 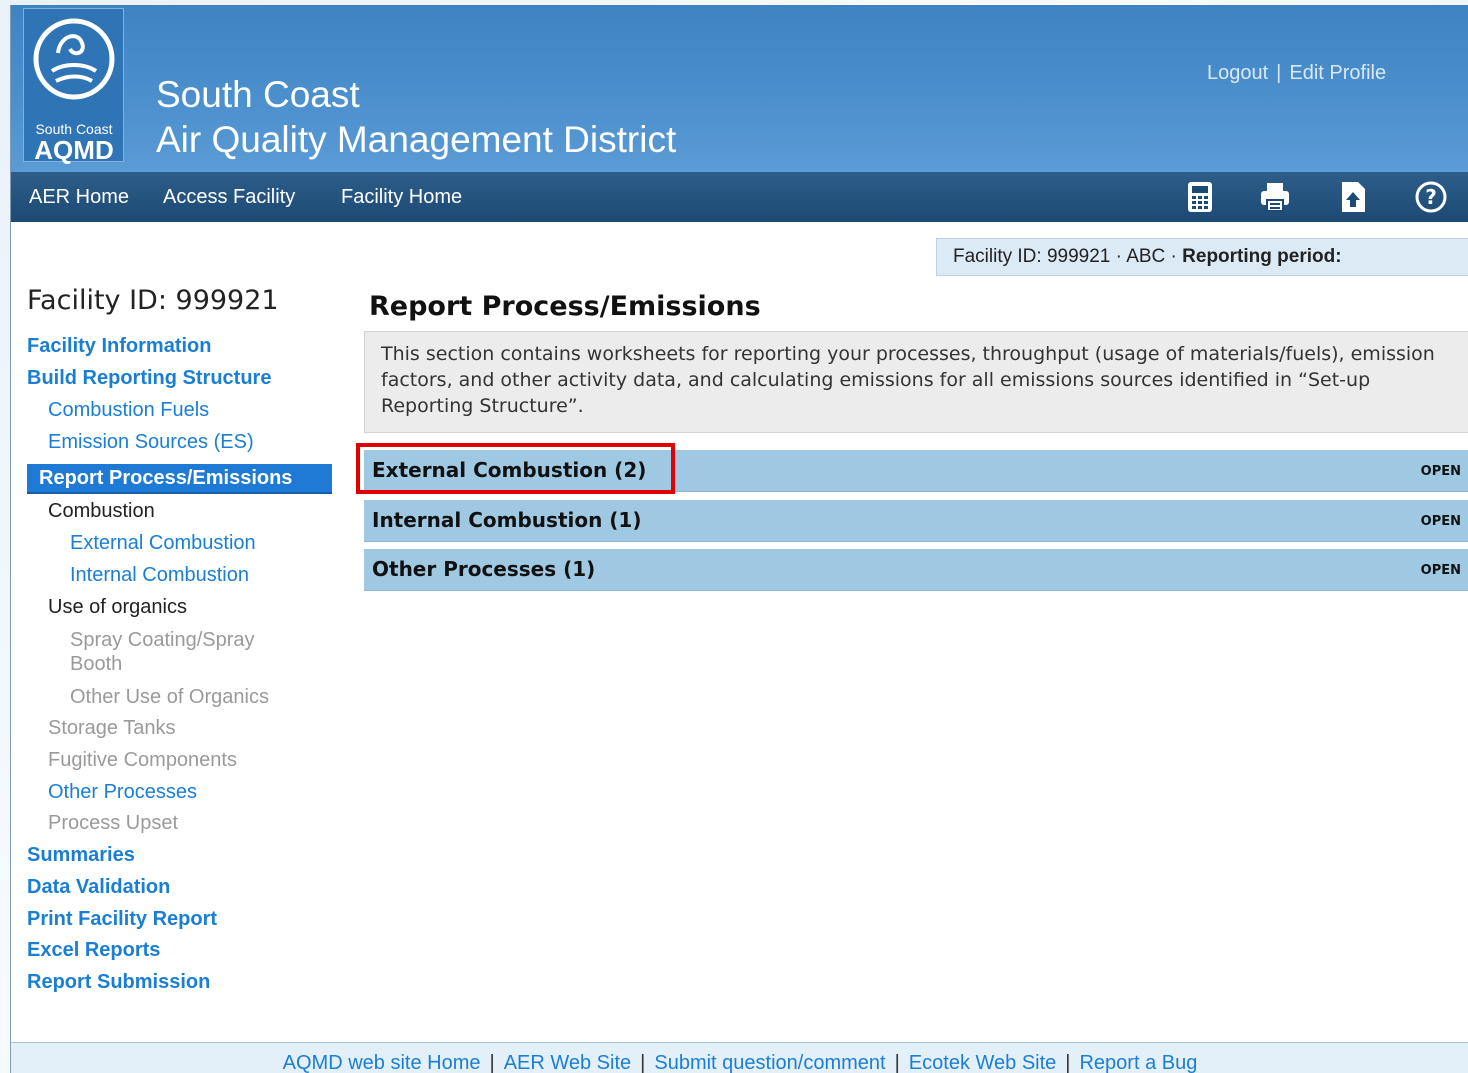 I want to click on sidebar-item-report-submission: Report Submission, so click(x=118, y=982).